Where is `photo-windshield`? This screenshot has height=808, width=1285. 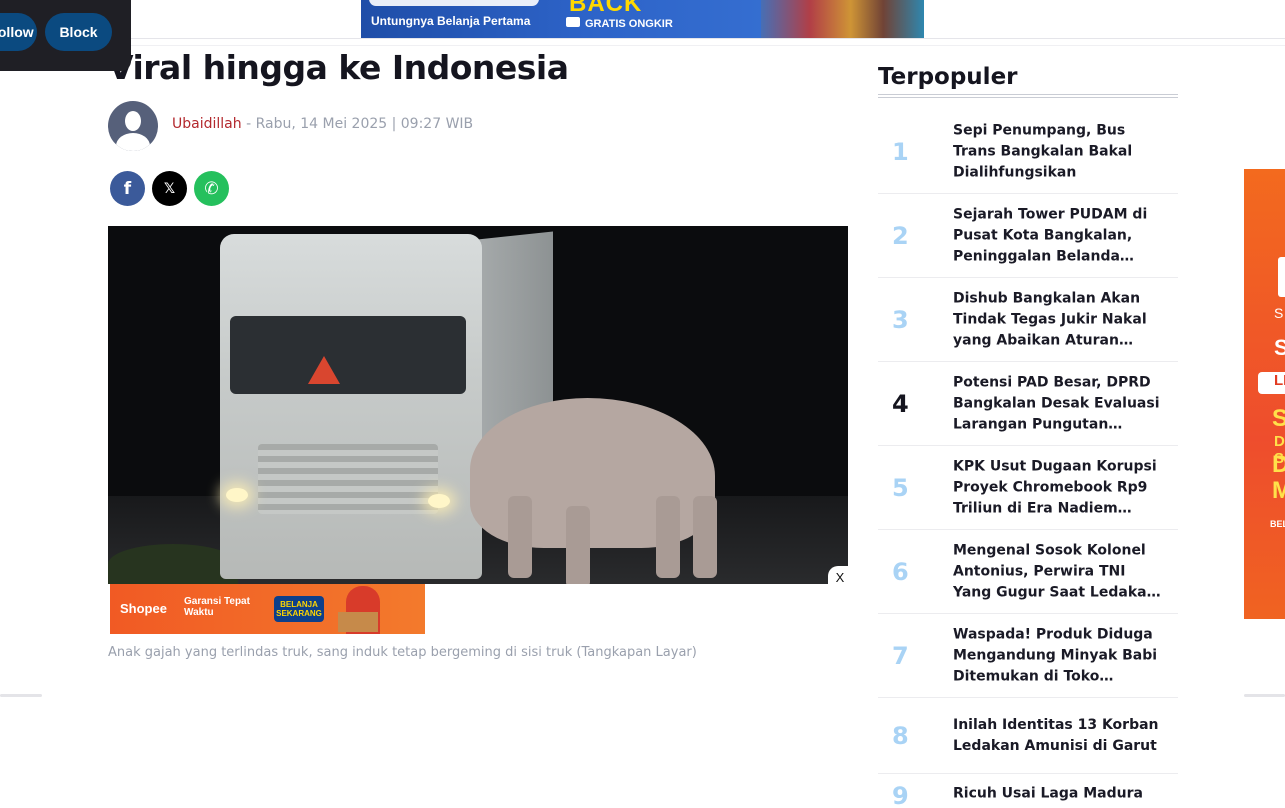 photo-windshield is located at coordinates (348, 355).